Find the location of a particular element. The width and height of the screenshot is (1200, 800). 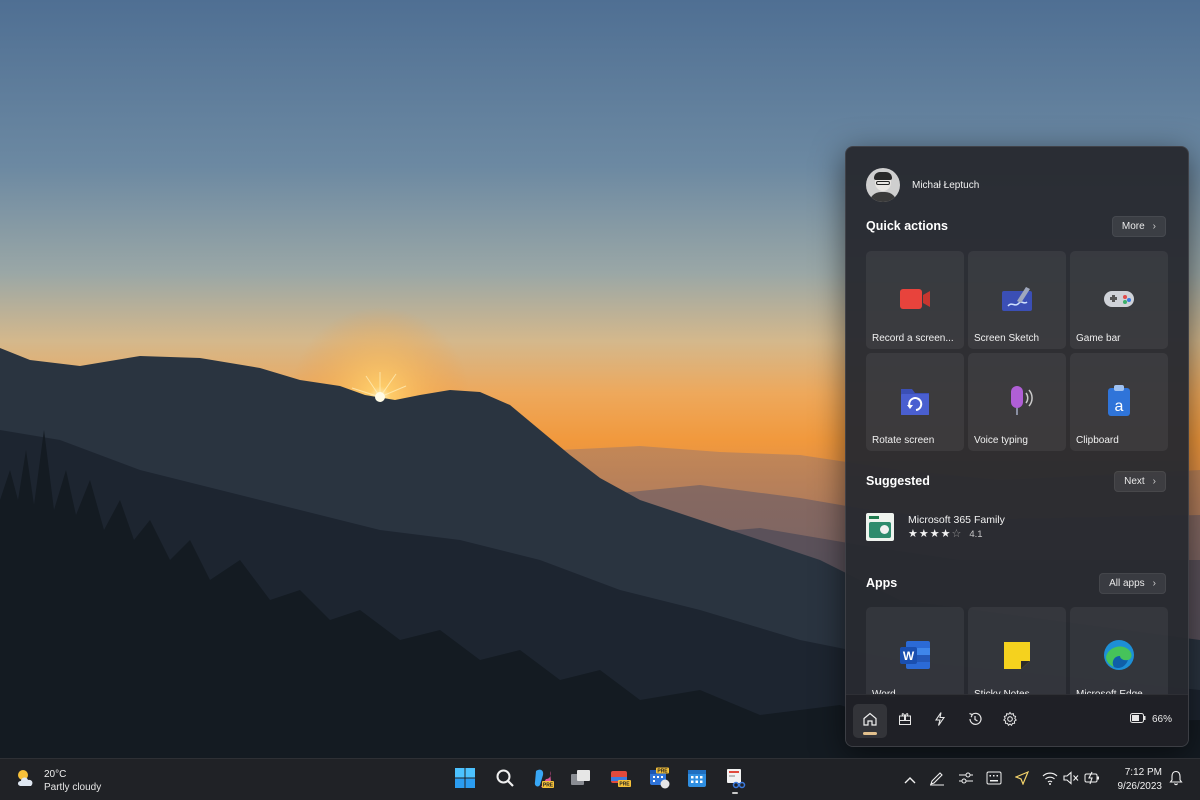

rating: ★ ★ ★ ★ ☆ 4.1 is located at coordinates (956, 534).